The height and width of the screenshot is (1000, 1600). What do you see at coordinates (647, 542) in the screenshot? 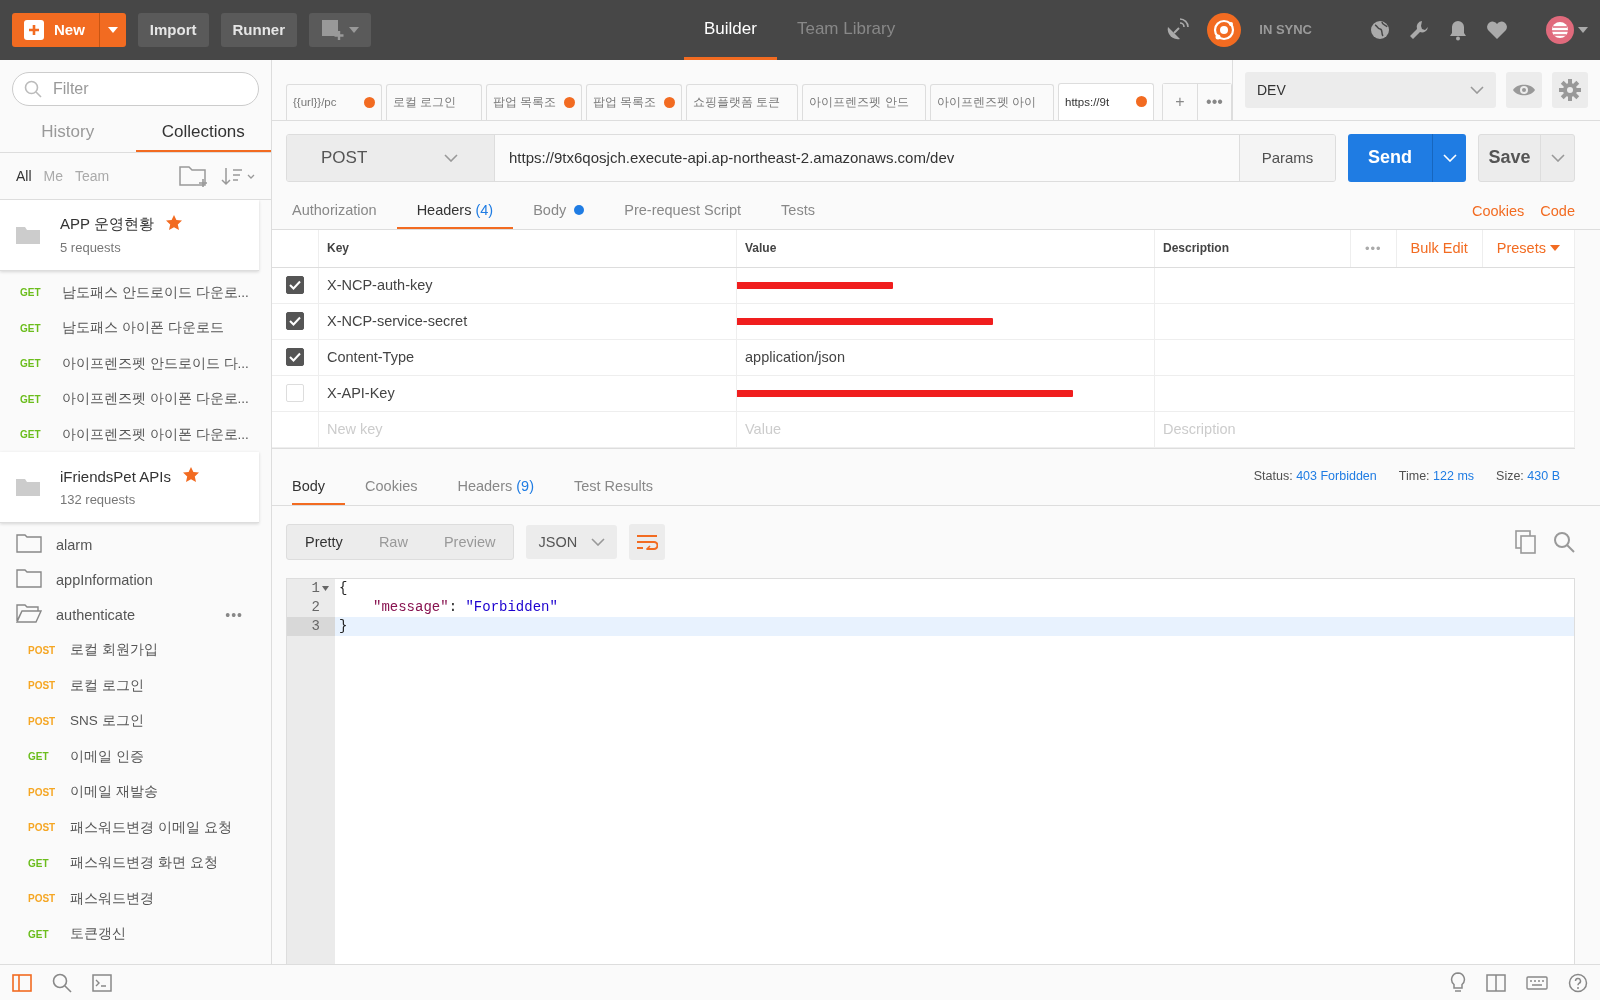
I see `wrap-lines-button` at bounding box center [647, 542].